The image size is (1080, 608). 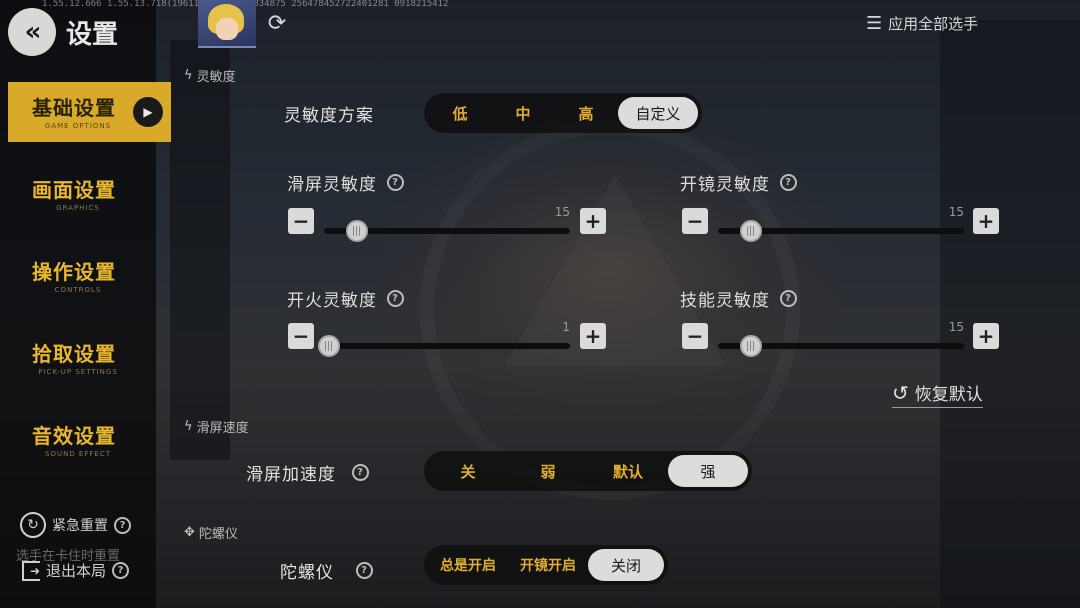 I want to click on restore-icon: ↺, so click(x=900, y=392).